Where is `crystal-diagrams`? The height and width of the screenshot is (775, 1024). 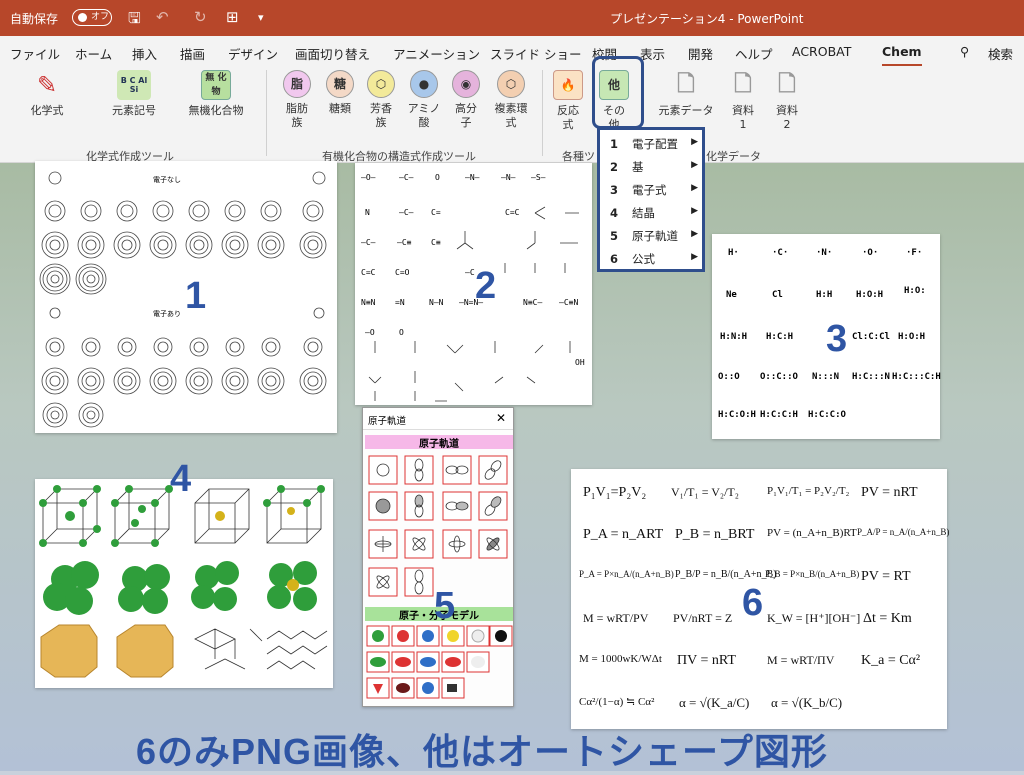
crystal-diagrams is located at coordinates (183, 581).